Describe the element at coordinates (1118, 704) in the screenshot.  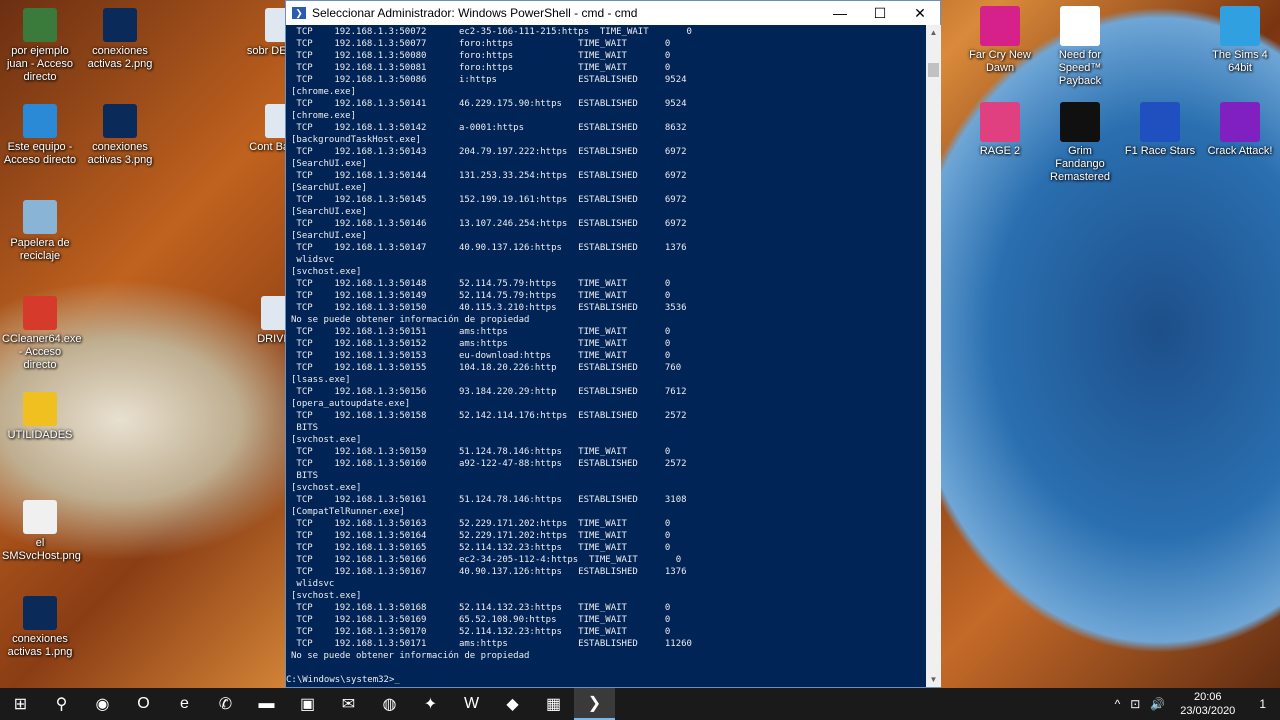
I see `show-hidden-icons-icon: ^` at that location.